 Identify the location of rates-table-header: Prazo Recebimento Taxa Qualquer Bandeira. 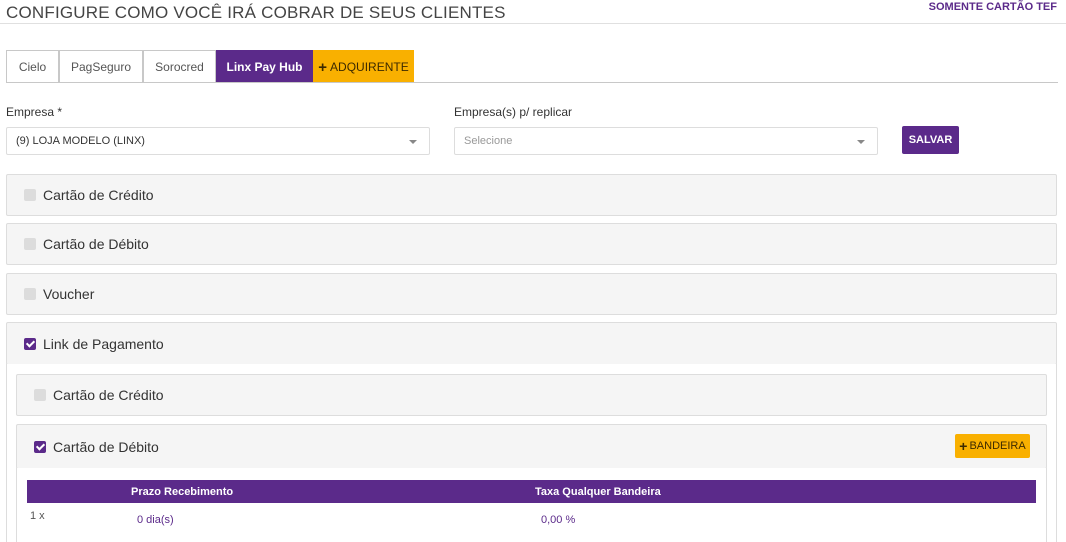
(531, 491).